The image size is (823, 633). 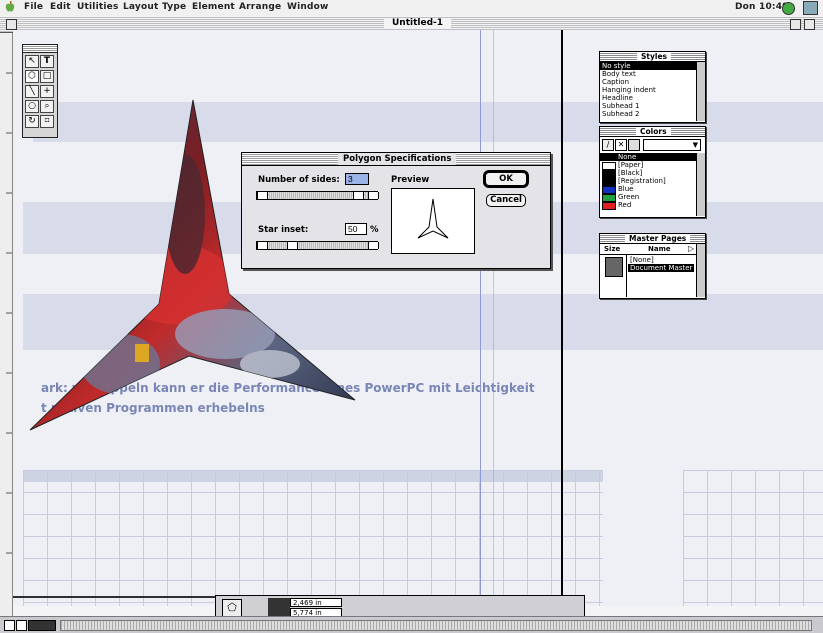 What do you see at coordinates (672, 145) in the screenshot?
I see `tint-dropdown: ▼` at bounding box center [672, 145].